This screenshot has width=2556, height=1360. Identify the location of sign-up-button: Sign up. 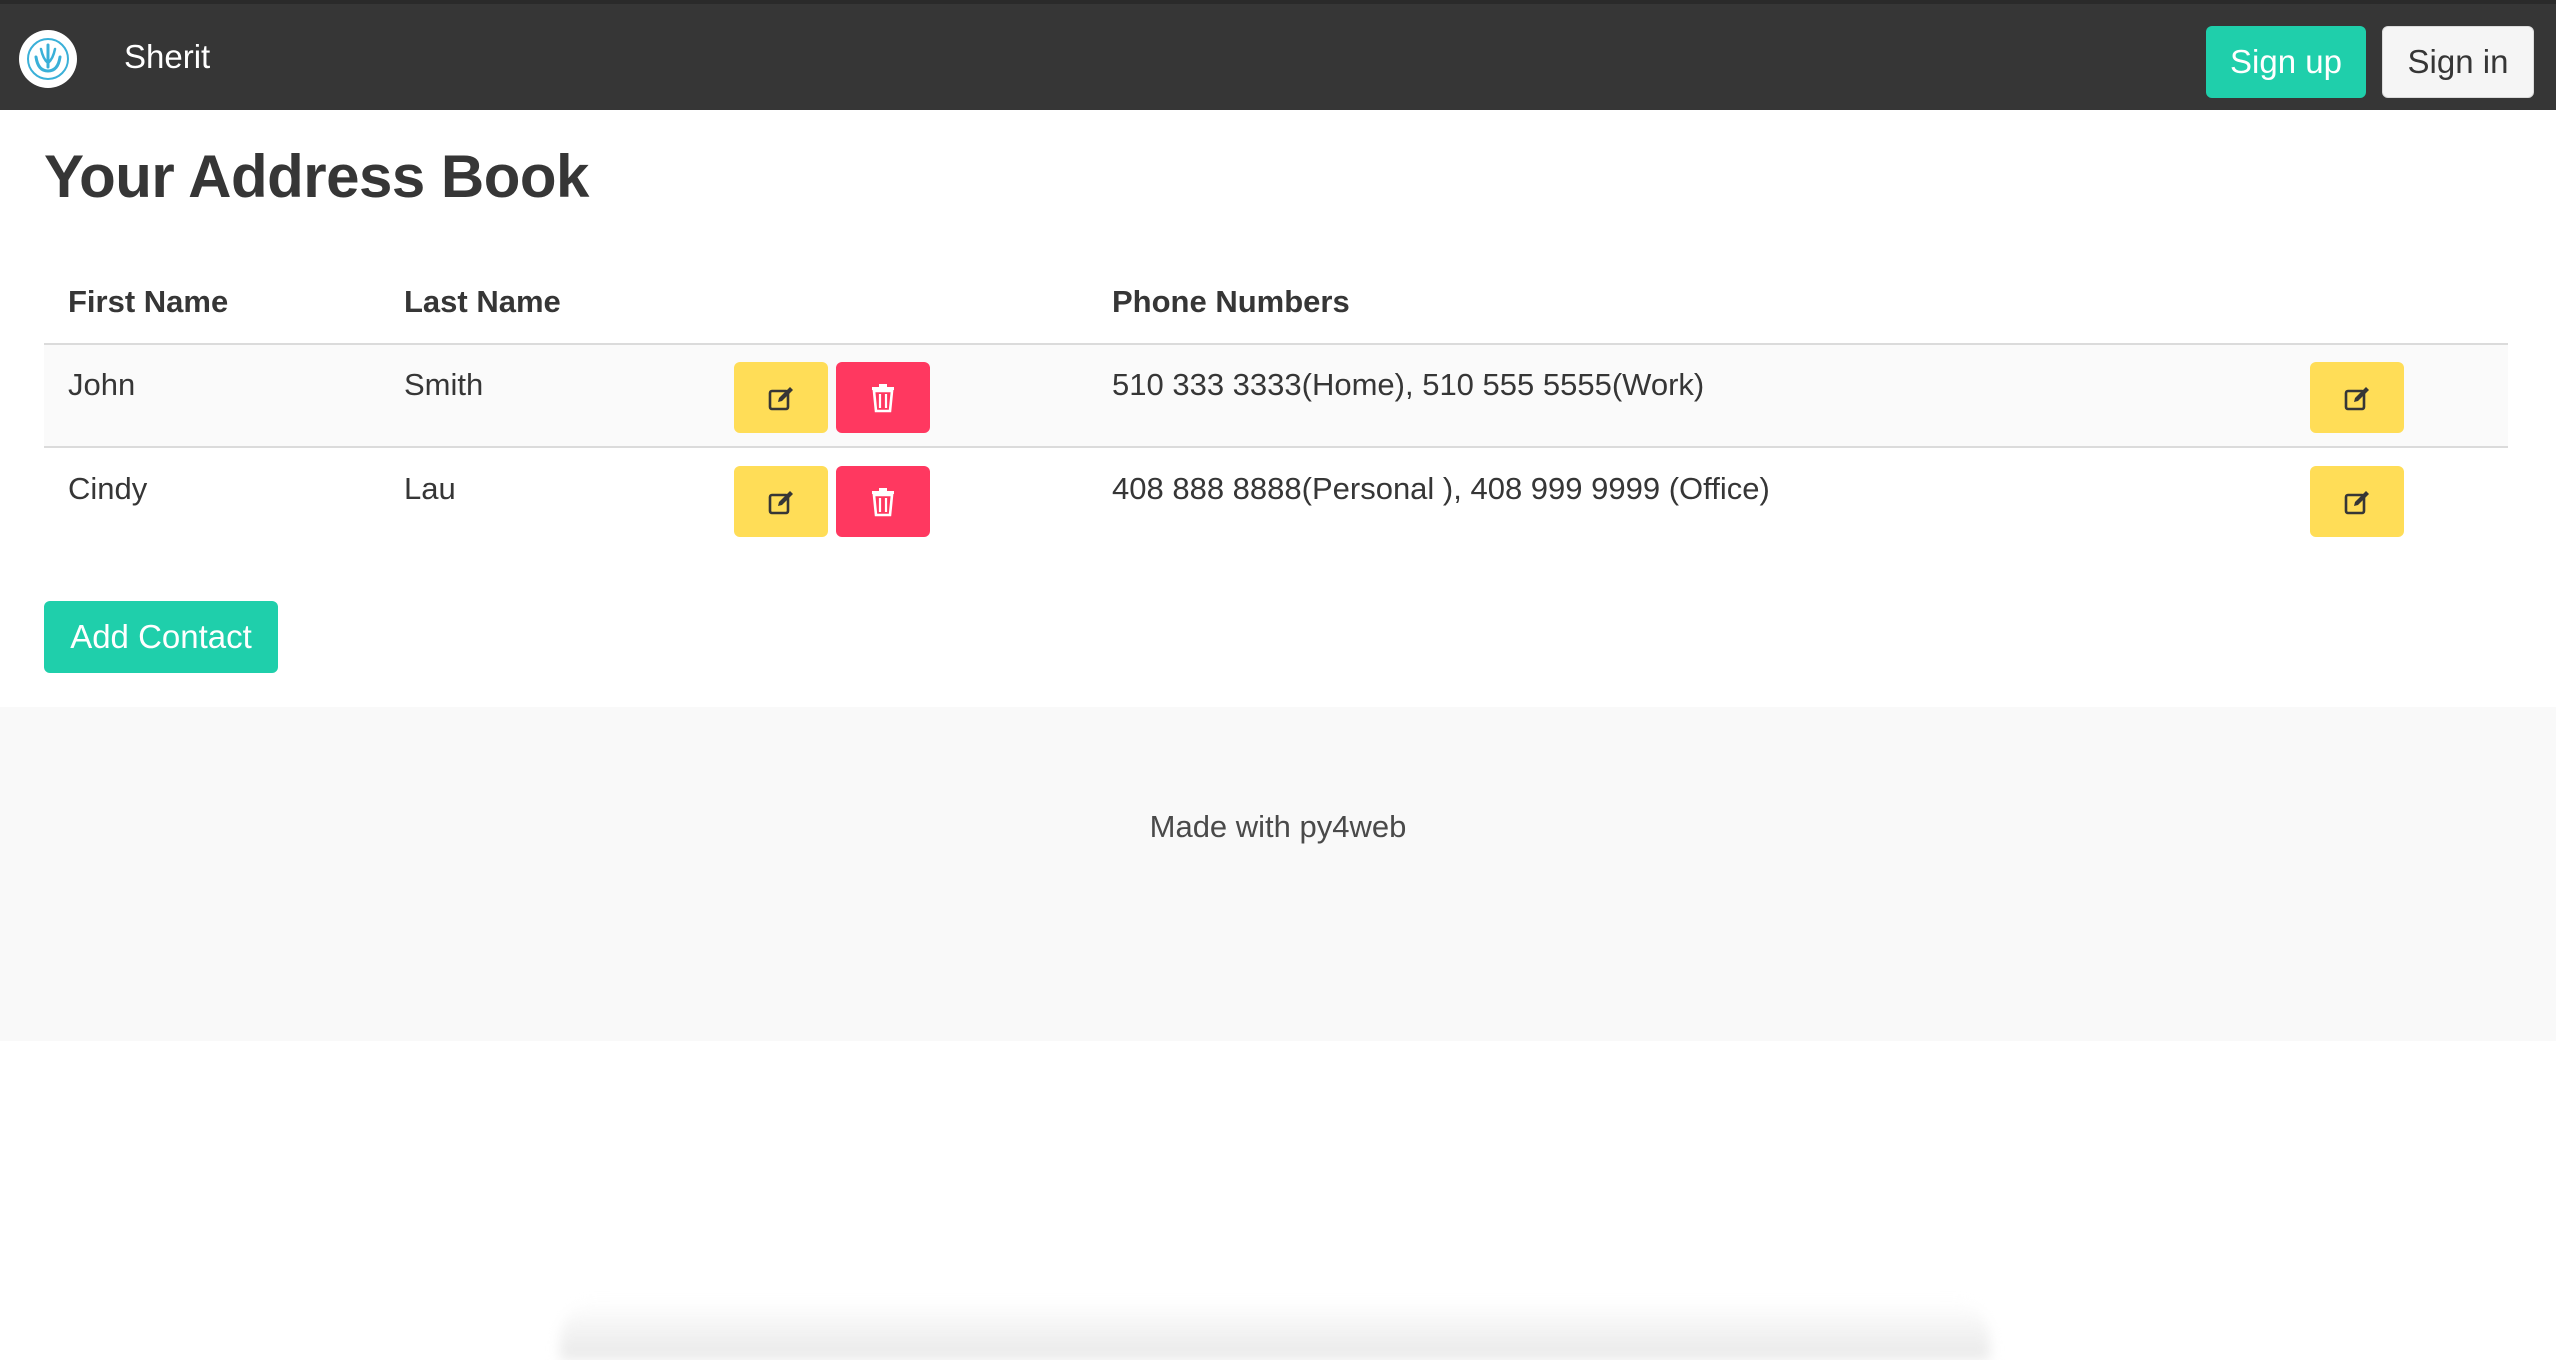
(2286, 62).